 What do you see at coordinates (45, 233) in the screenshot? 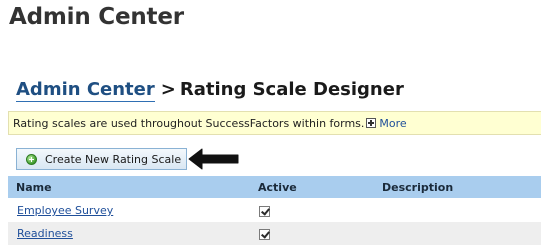
I see `rating-scale-link: Readiness` at bounding box center [45, 233].